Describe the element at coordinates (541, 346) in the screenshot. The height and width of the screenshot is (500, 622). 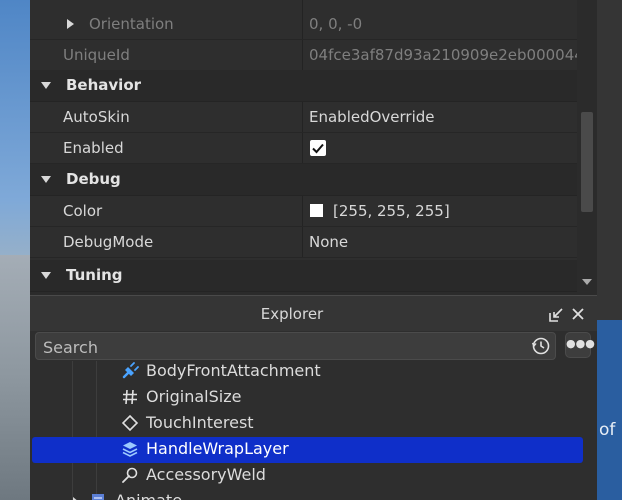
I see `history-icon` at that location.